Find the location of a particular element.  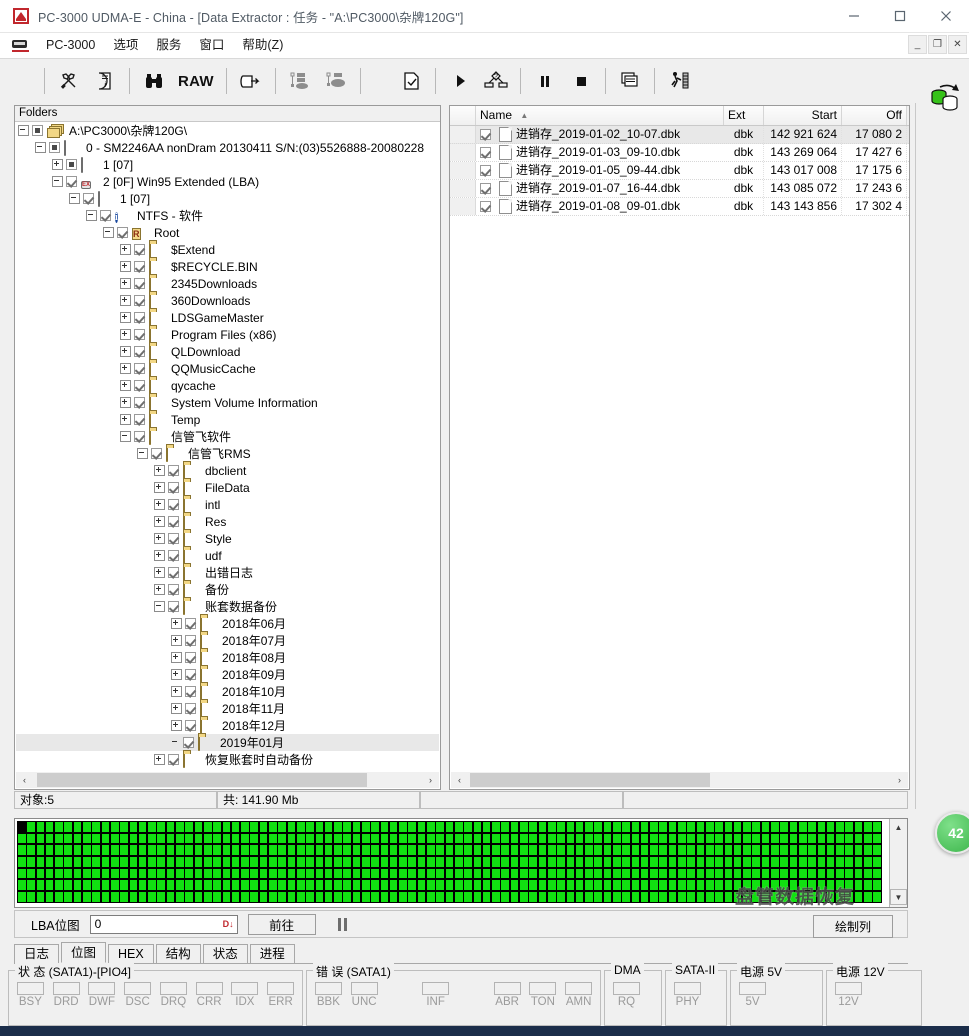

bitmap-vertical-scrollbar: ▲ ▼ is located at coordinates (898, 863).